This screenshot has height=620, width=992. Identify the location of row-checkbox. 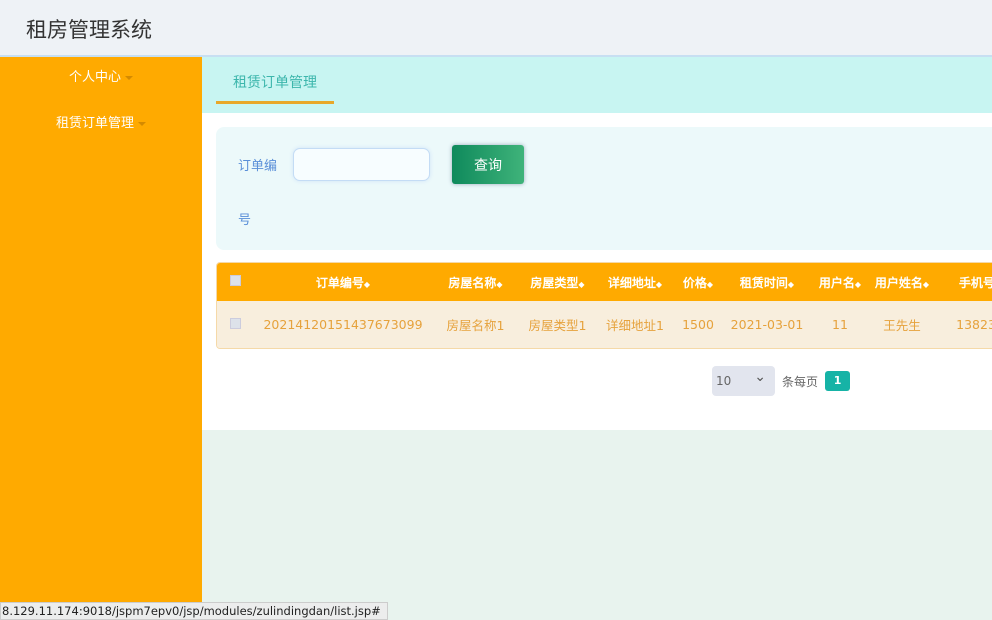
(235, 323).